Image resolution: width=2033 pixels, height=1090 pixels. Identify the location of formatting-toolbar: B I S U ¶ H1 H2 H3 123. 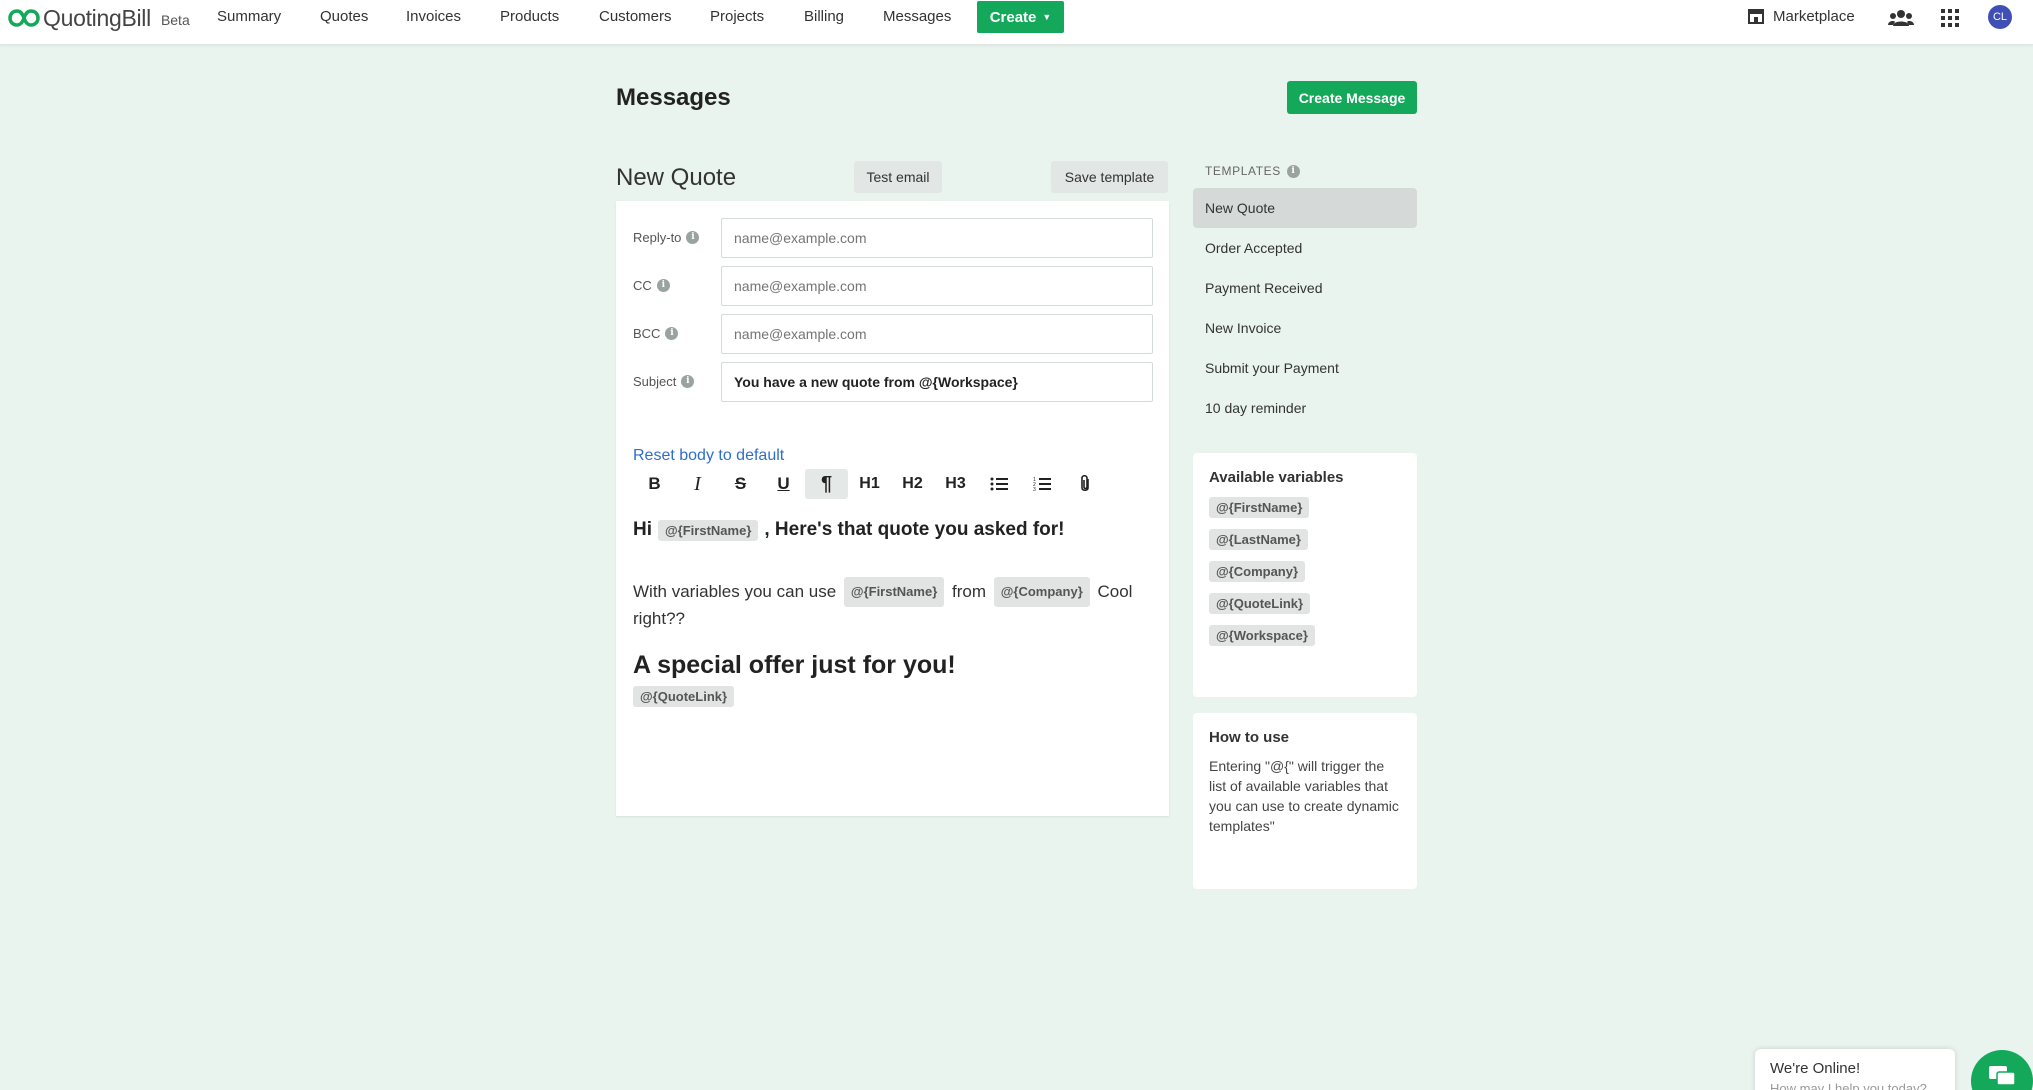
(869, 484).